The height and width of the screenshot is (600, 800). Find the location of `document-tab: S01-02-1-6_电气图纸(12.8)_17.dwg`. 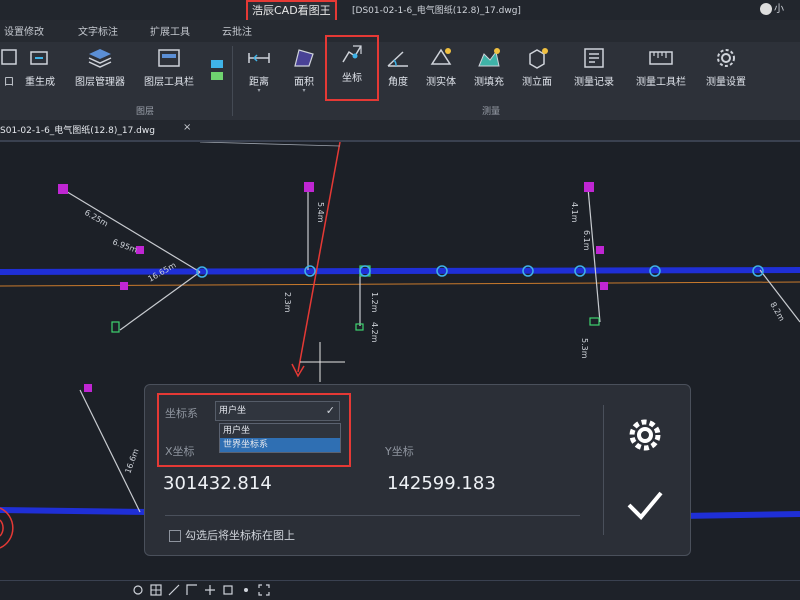

document-tab: S01-02-1-6_电气图纸(12.8)_17.dwg is located at coordinates (77, 129).